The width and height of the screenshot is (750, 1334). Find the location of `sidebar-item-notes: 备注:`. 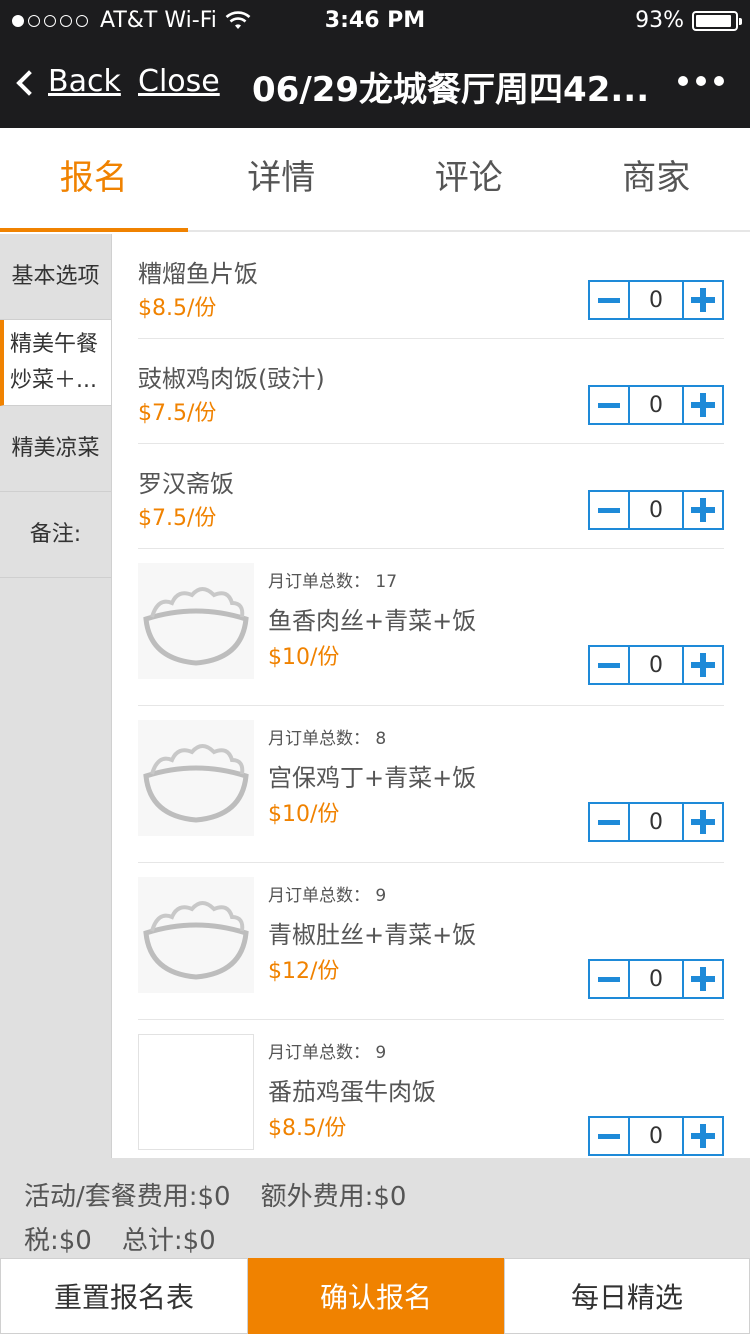

sidebar-item-notes: 备注: is located at coordinates (55, 535).